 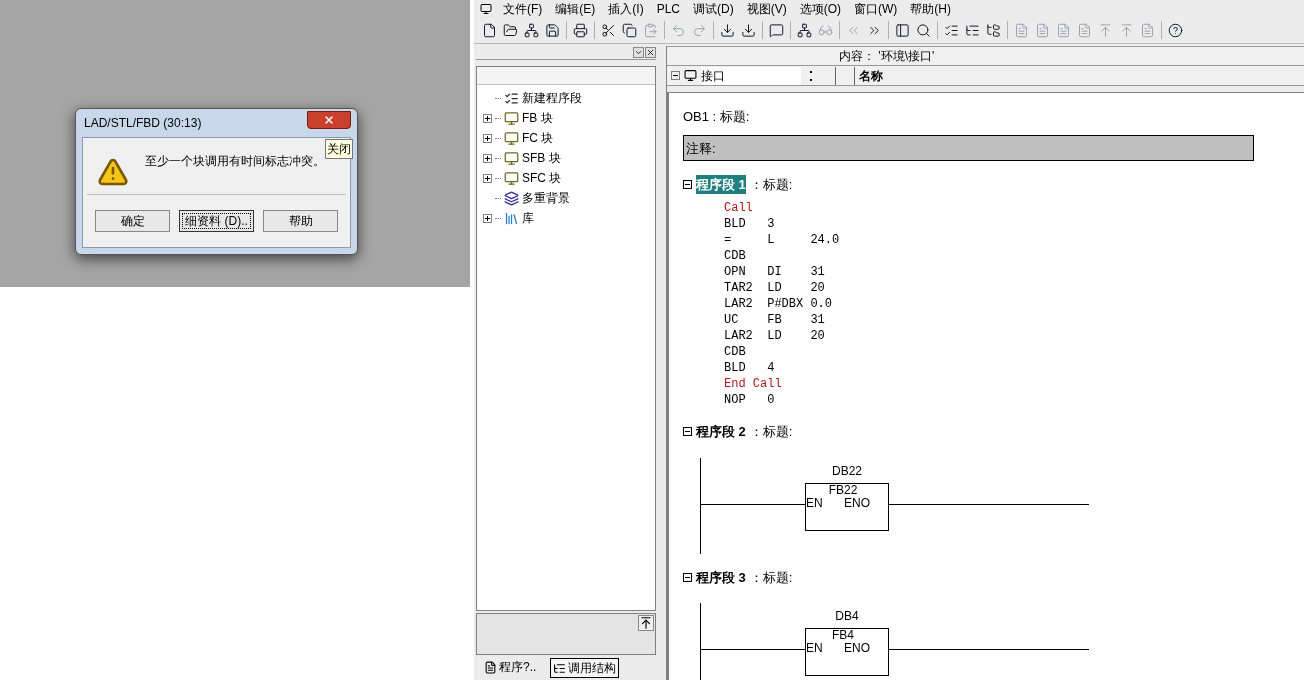 I want to click on tree-item: 新建程序段, so click(x=552, y=98).